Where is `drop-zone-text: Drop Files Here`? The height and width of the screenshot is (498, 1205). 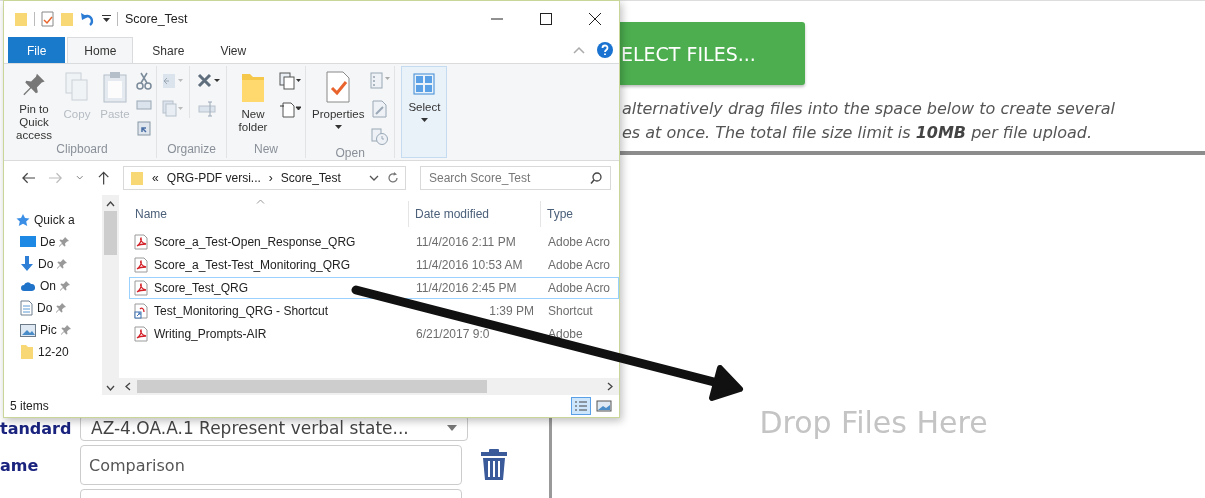 drop-zone-text: Drop Files Here is located at coordinates (873, 423).